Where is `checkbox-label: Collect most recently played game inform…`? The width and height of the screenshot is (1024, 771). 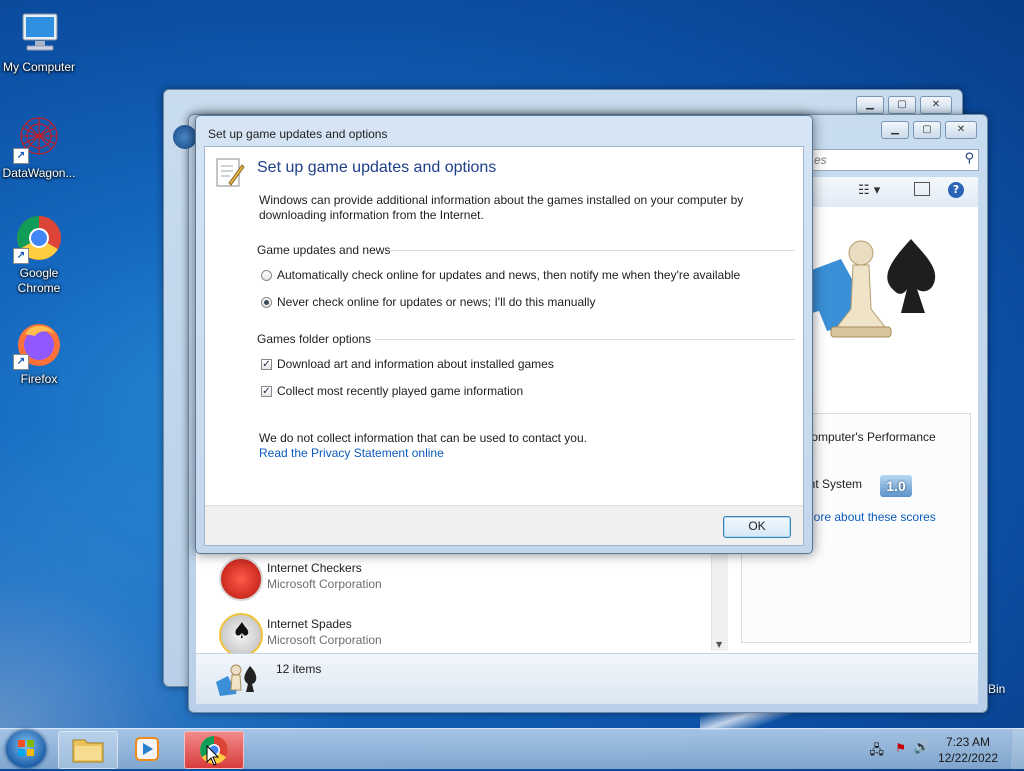 checkbox-label: Collect most recently played game inform… is located at coordinates (400, 391).